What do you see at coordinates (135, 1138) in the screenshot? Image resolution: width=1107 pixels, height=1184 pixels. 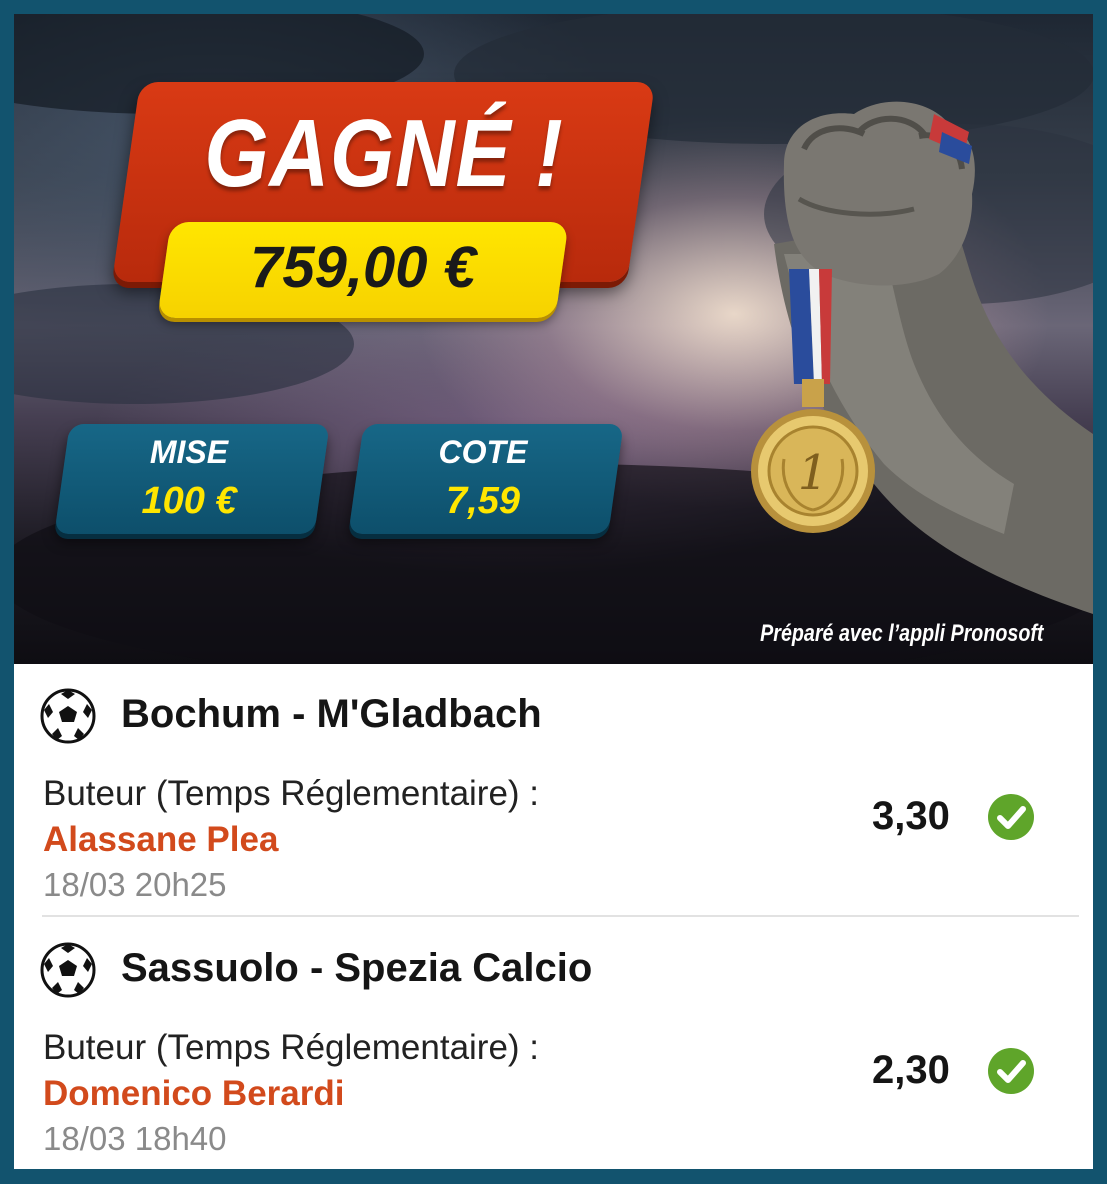 I see `match-datetime: 18/03 18h40` at bounding box center [135, 1138].